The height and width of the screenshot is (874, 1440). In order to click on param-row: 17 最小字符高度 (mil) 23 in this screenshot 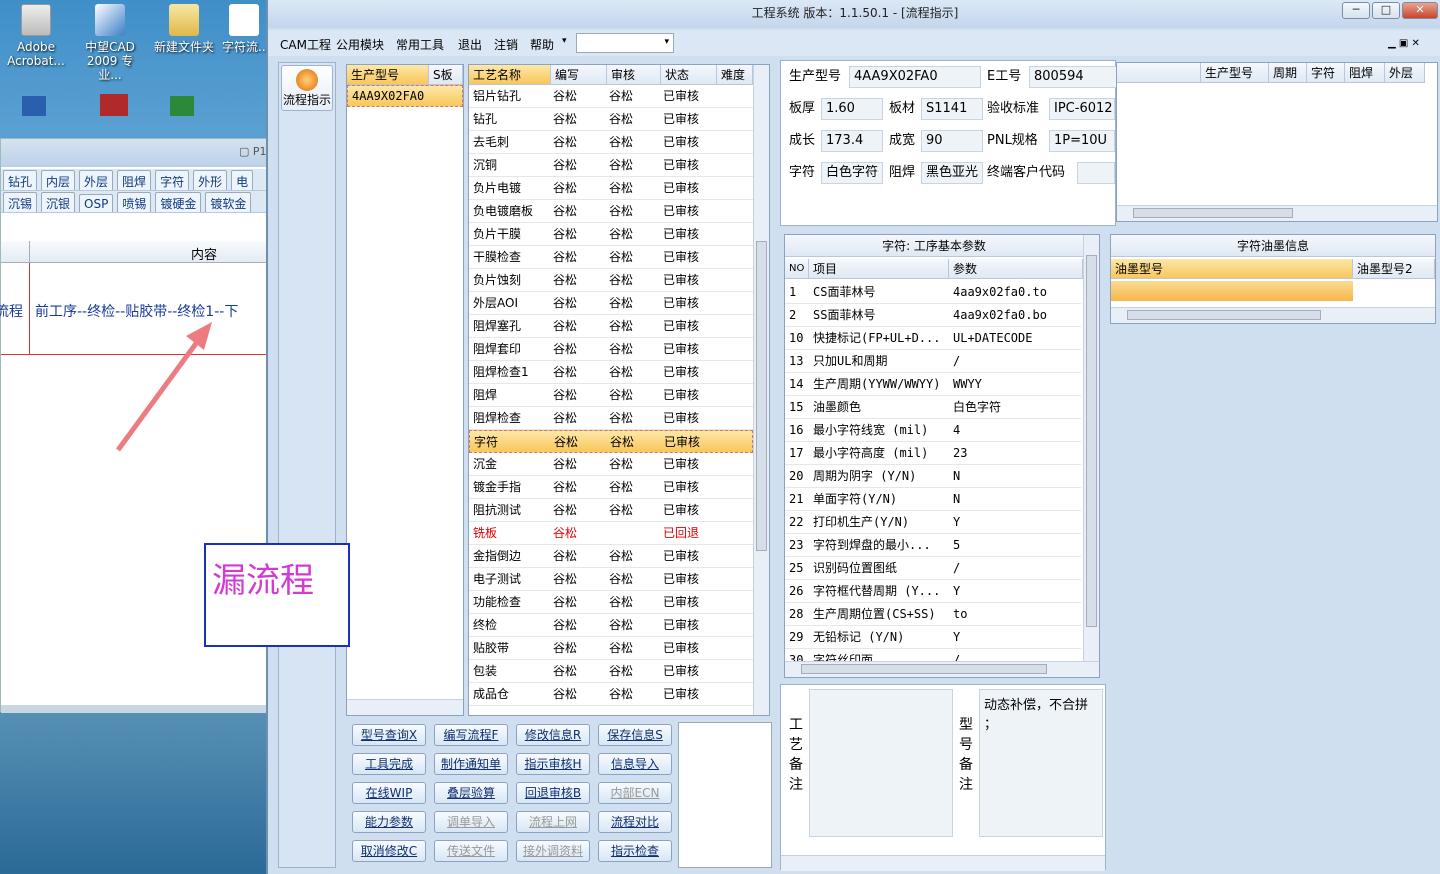, I will do `click(933, 453)`.